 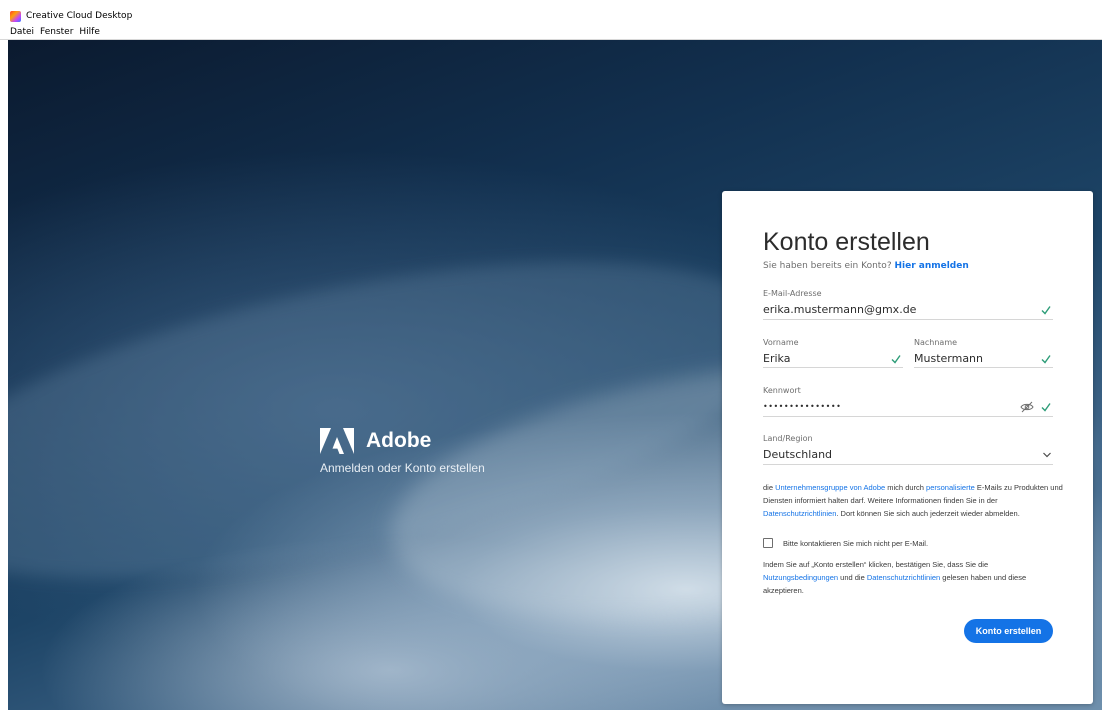 I want to click on signin-link: Hier anmelden, so click(x=931, y=266).